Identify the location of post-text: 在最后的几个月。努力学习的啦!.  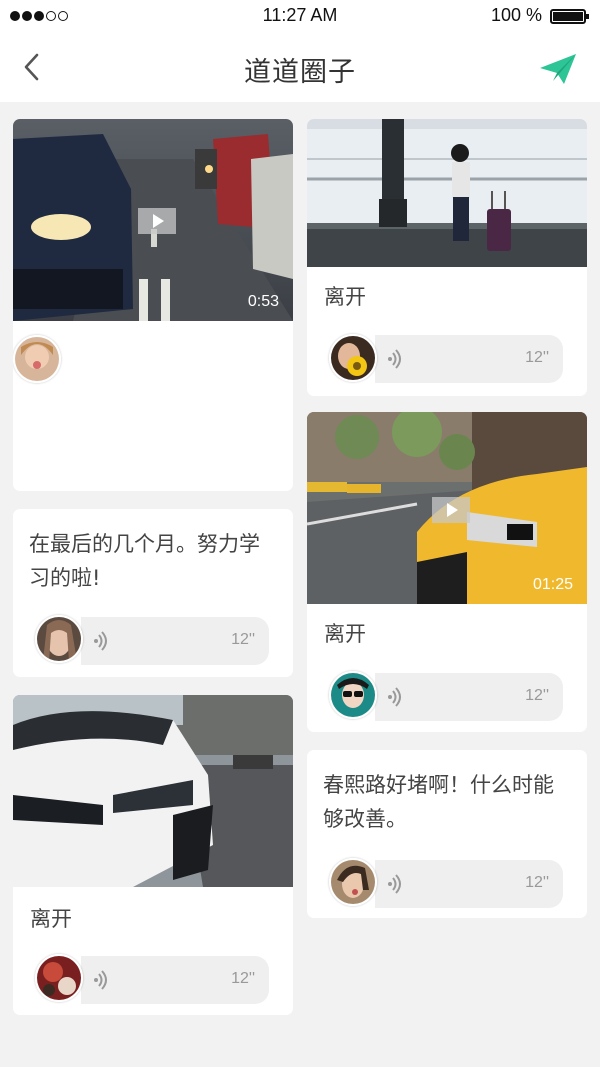
(144, 561).